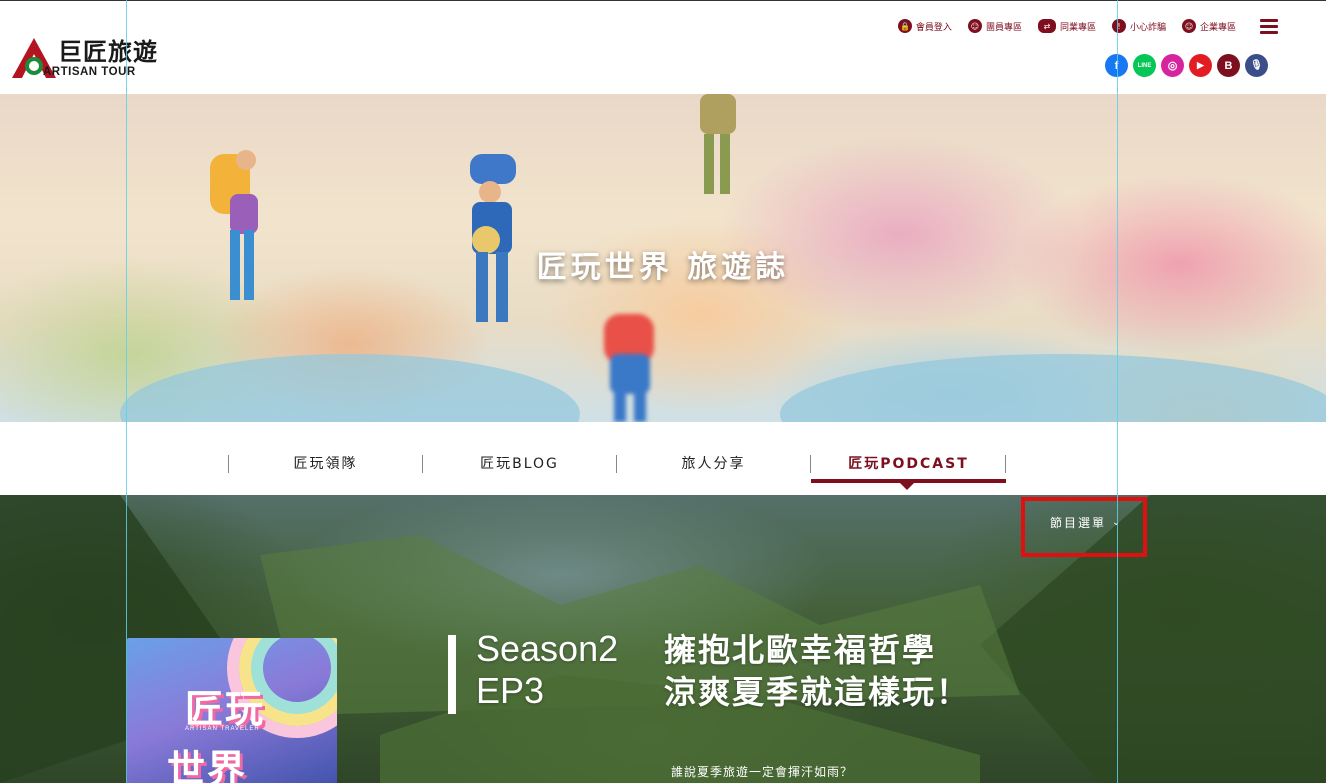  I want to click on episode-title: 擁抱北歐幸福哲學 涼爽夏季就這樣玩！, so click(817, 671).